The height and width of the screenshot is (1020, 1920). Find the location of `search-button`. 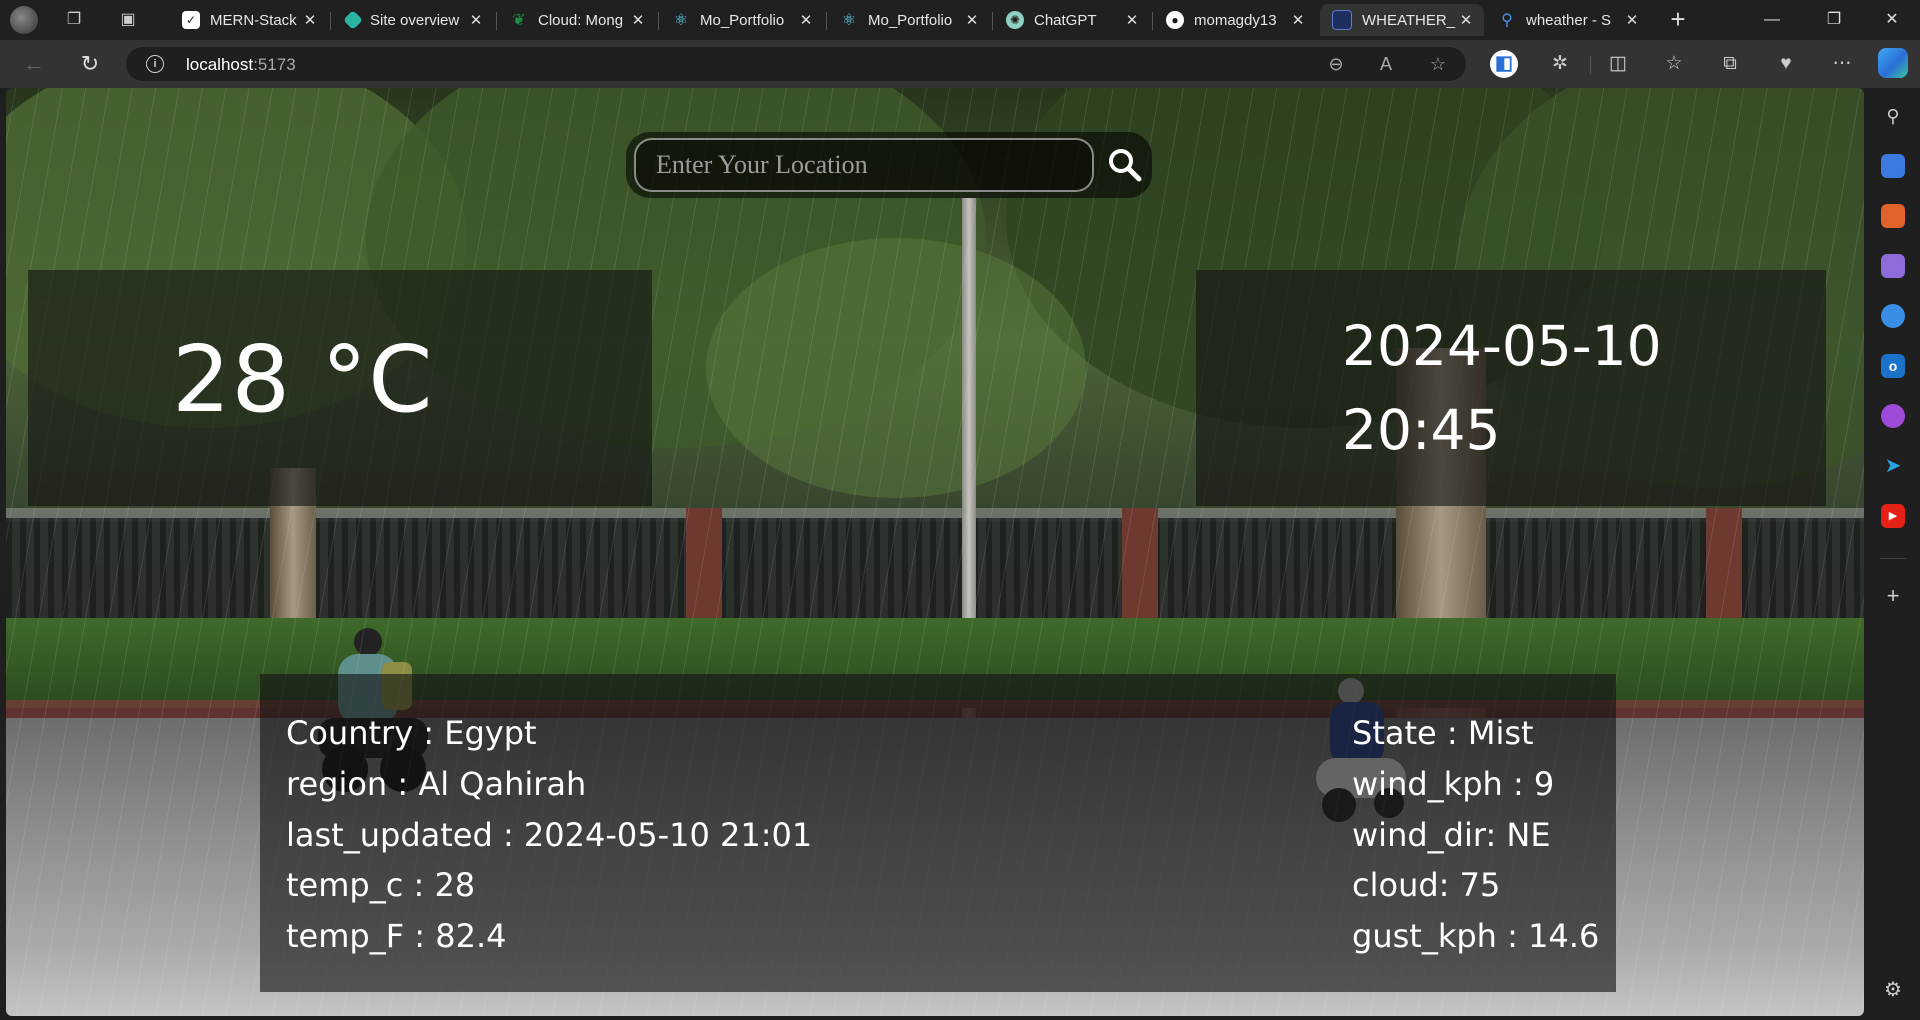

search-button is located at coordinates (1125, 165).